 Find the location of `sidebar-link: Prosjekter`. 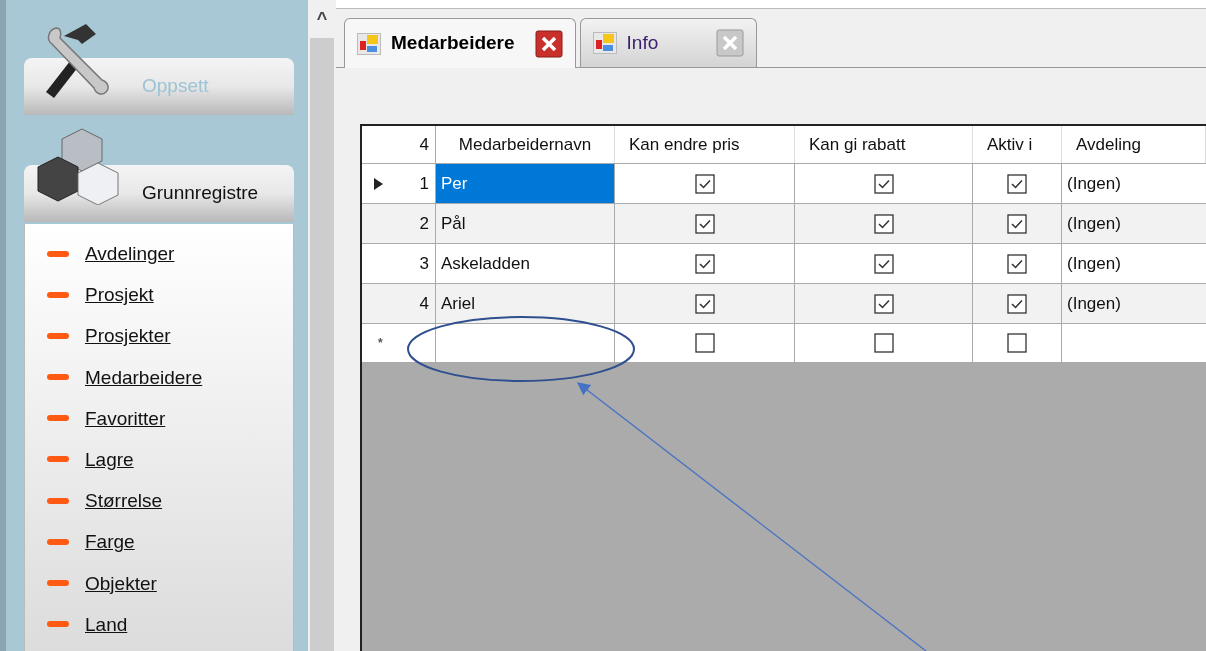

sidebar-link: Prosjekter is located at coordinates (128, 336).